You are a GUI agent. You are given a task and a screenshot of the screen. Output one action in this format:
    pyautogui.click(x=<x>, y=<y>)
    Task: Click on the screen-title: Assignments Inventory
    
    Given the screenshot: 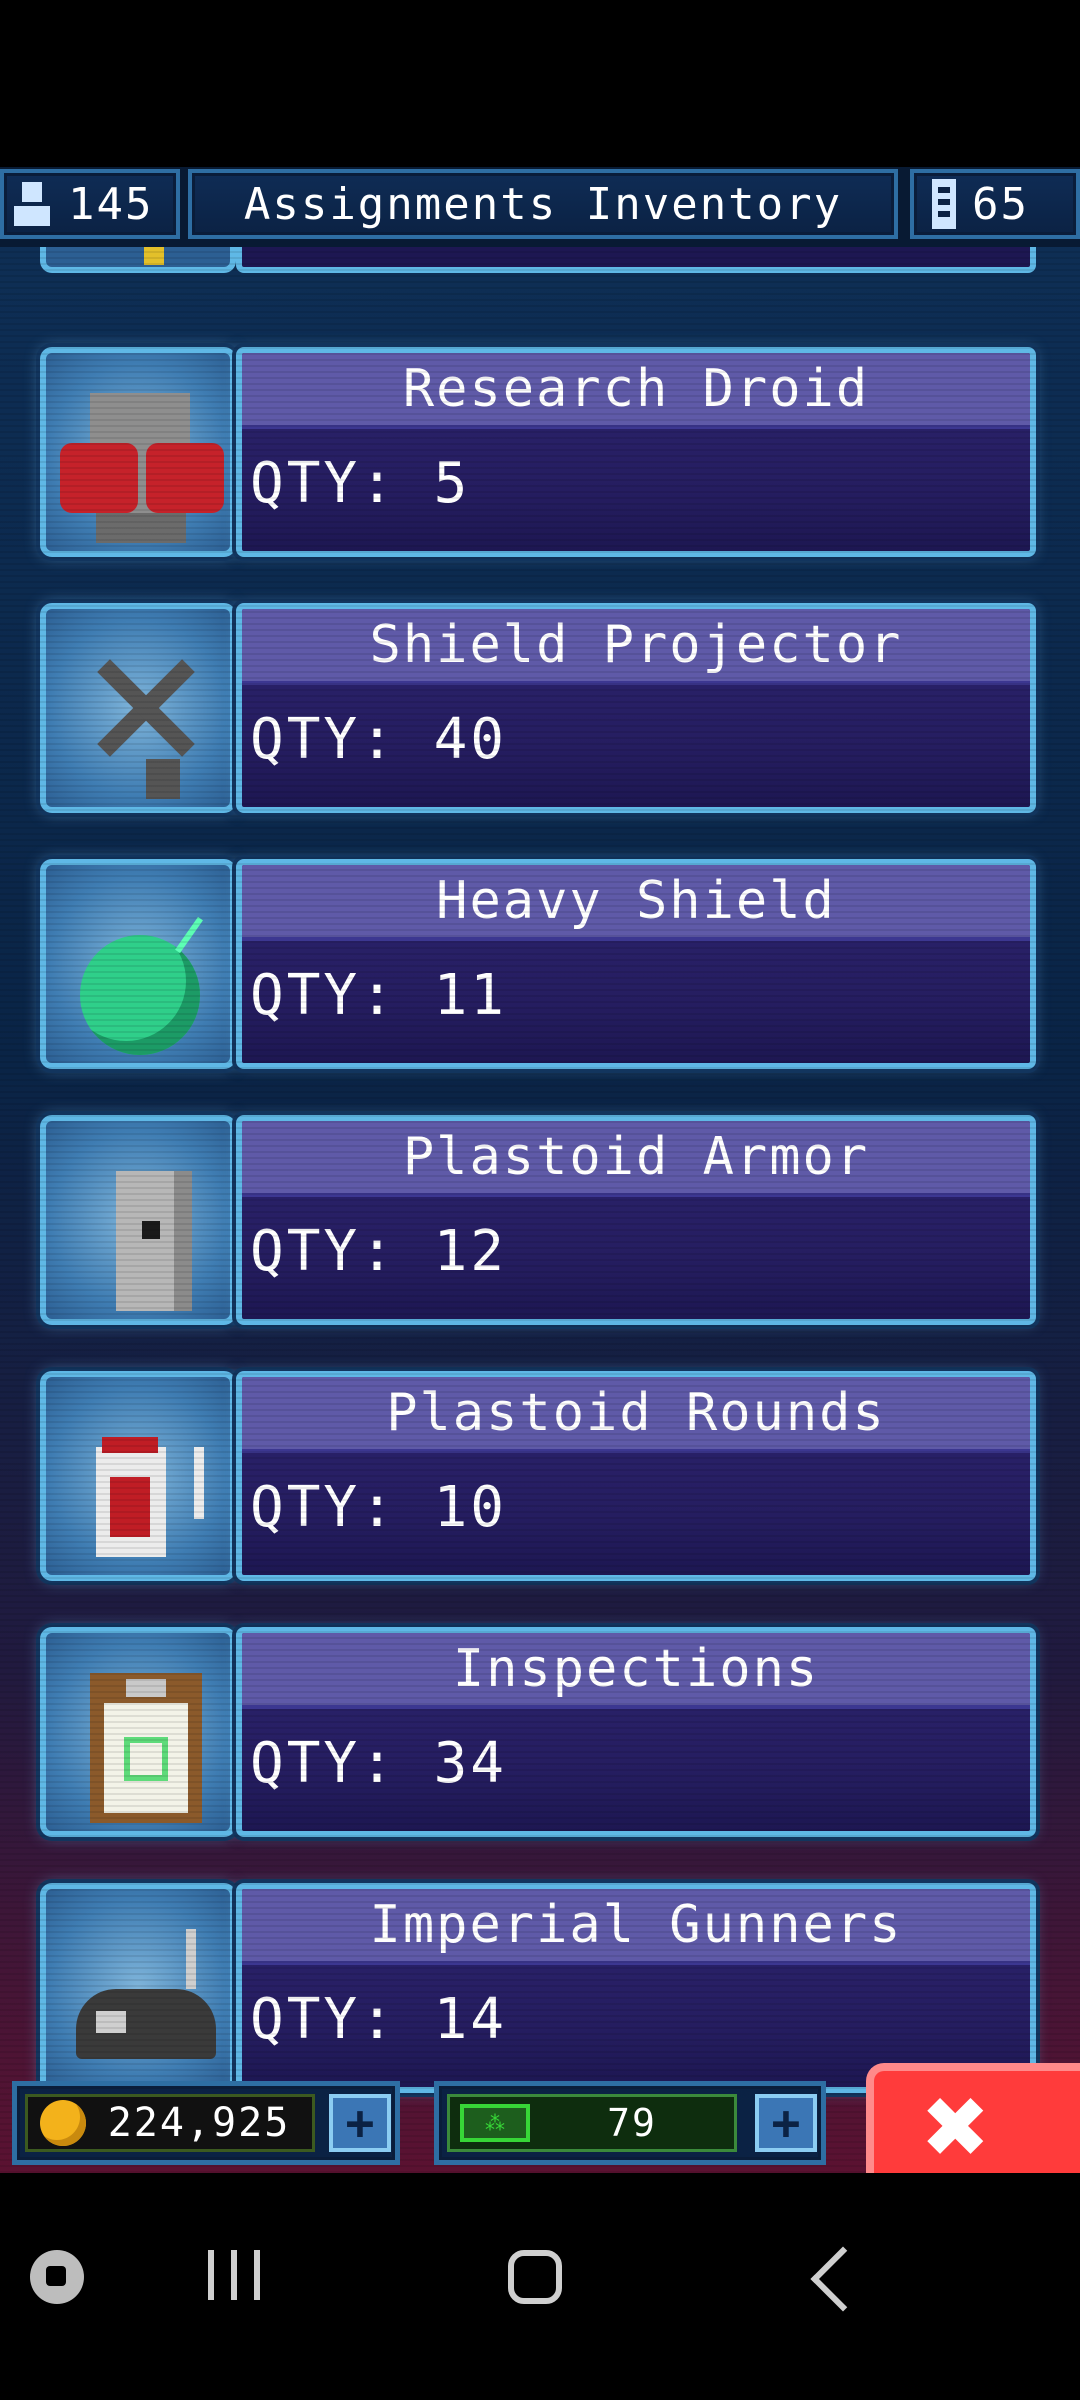 What is the action you would take?
    pyautogui.click(x=543, y=204)
    